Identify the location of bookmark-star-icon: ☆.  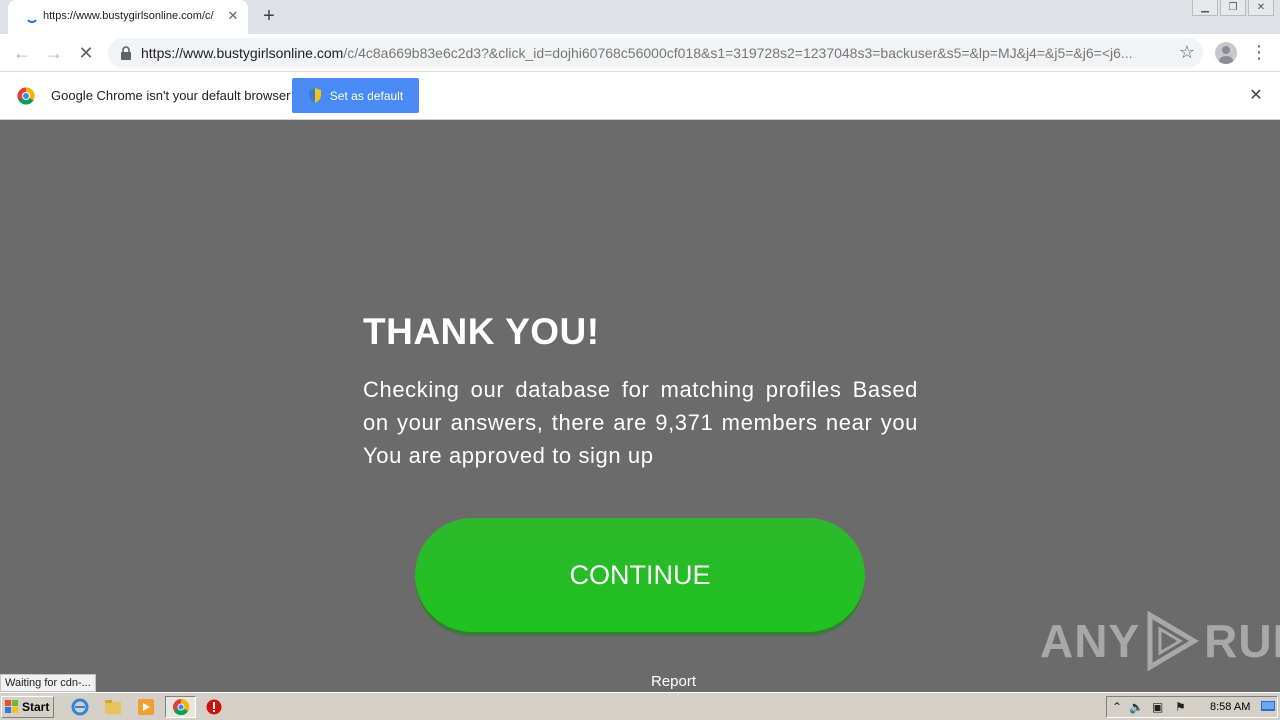
(1187, 52).